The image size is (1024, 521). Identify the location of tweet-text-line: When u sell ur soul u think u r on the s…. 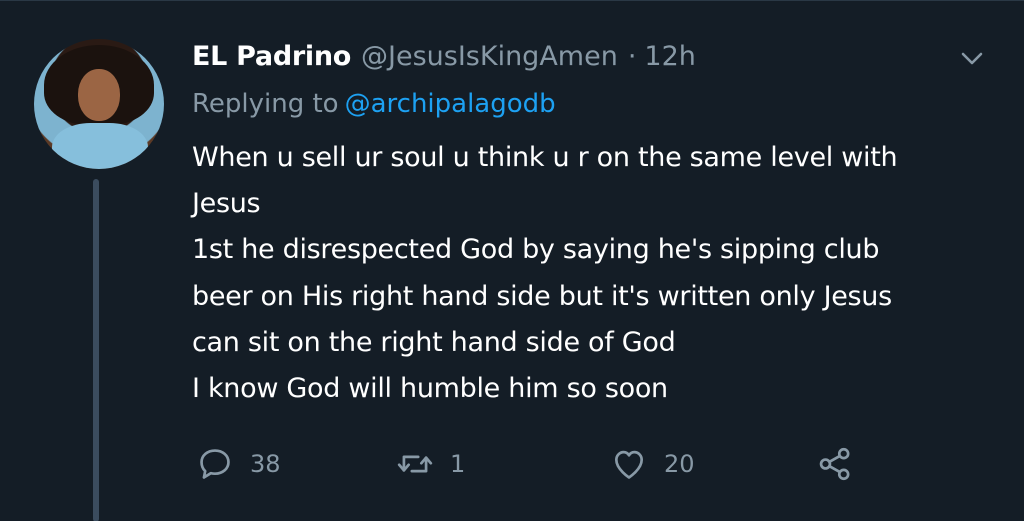
(545, 157).